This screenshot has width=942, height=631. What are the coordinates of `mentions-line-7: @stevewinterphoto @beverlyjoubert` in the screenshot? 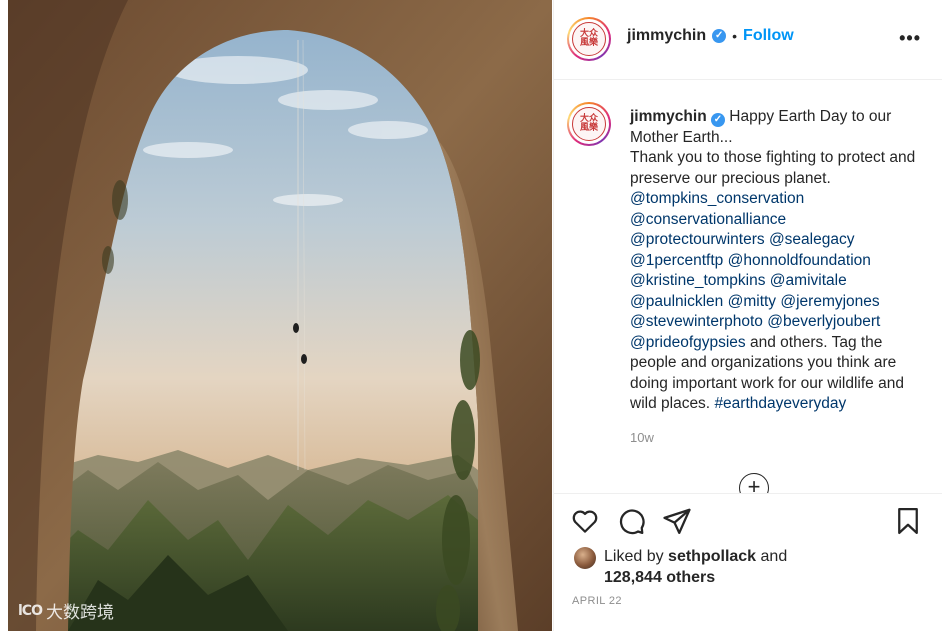 It's located at (780, 322).